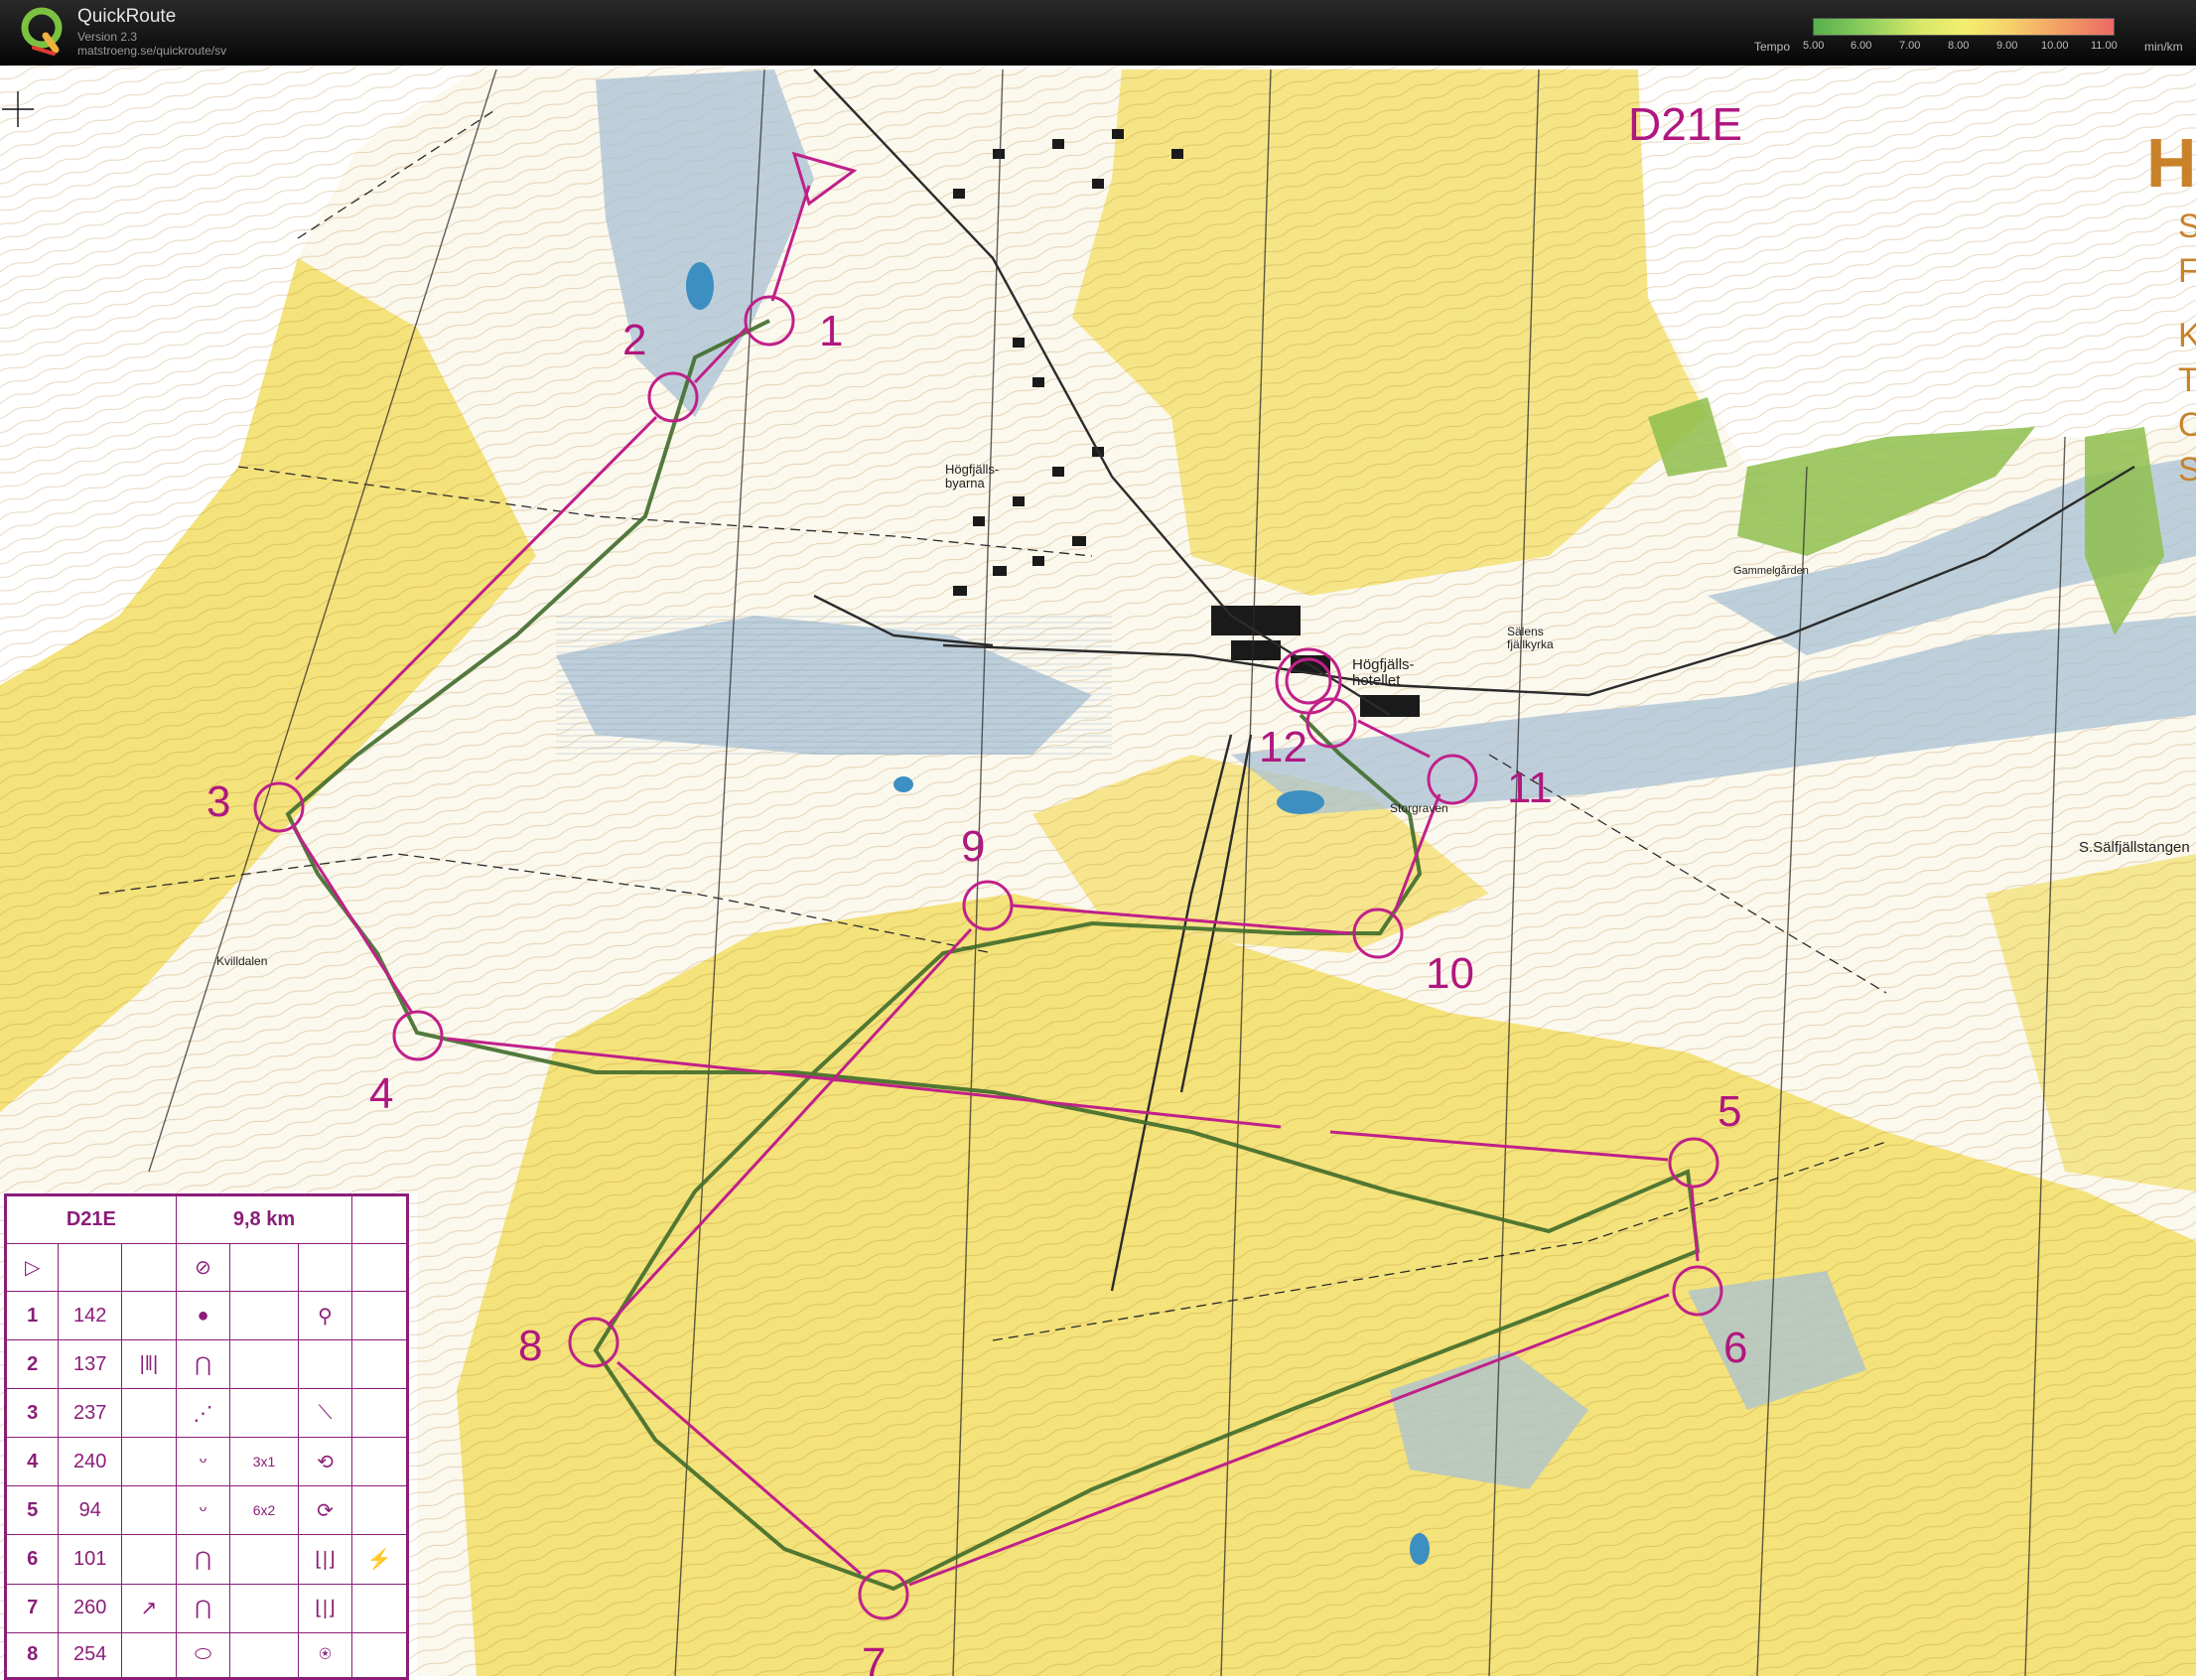 The image size is (2196, 1680). I want to click on marsh-texture, so click(834, 685).